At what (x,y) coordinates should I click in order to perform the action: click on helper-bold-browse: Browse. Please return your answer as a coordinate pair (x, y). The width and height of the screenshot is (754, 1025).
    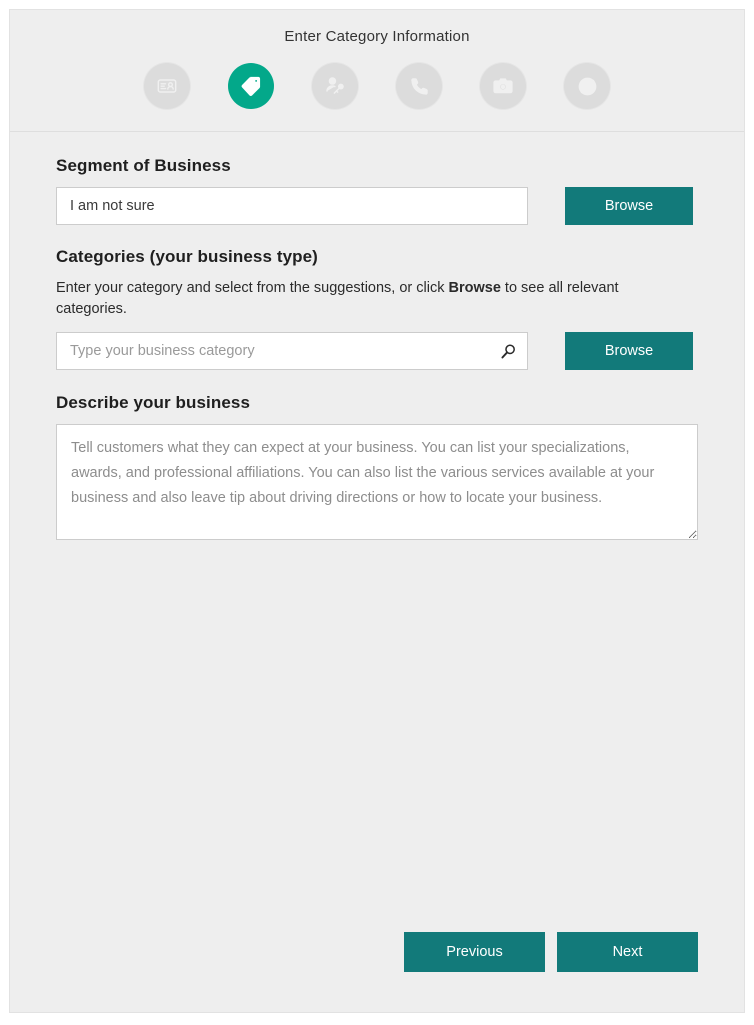
    Looking at the image, I should click on (474, 288).